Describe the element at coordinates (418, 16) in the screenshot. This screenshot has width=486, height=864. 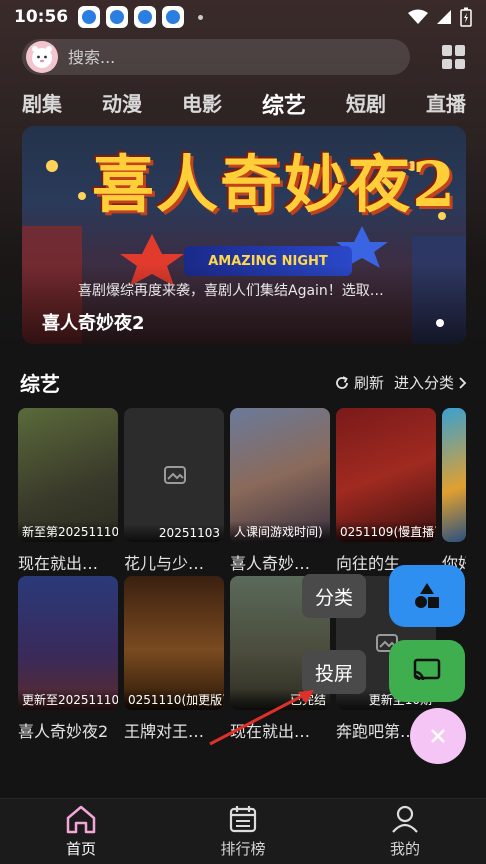
I see `wifi-icon` at that location.